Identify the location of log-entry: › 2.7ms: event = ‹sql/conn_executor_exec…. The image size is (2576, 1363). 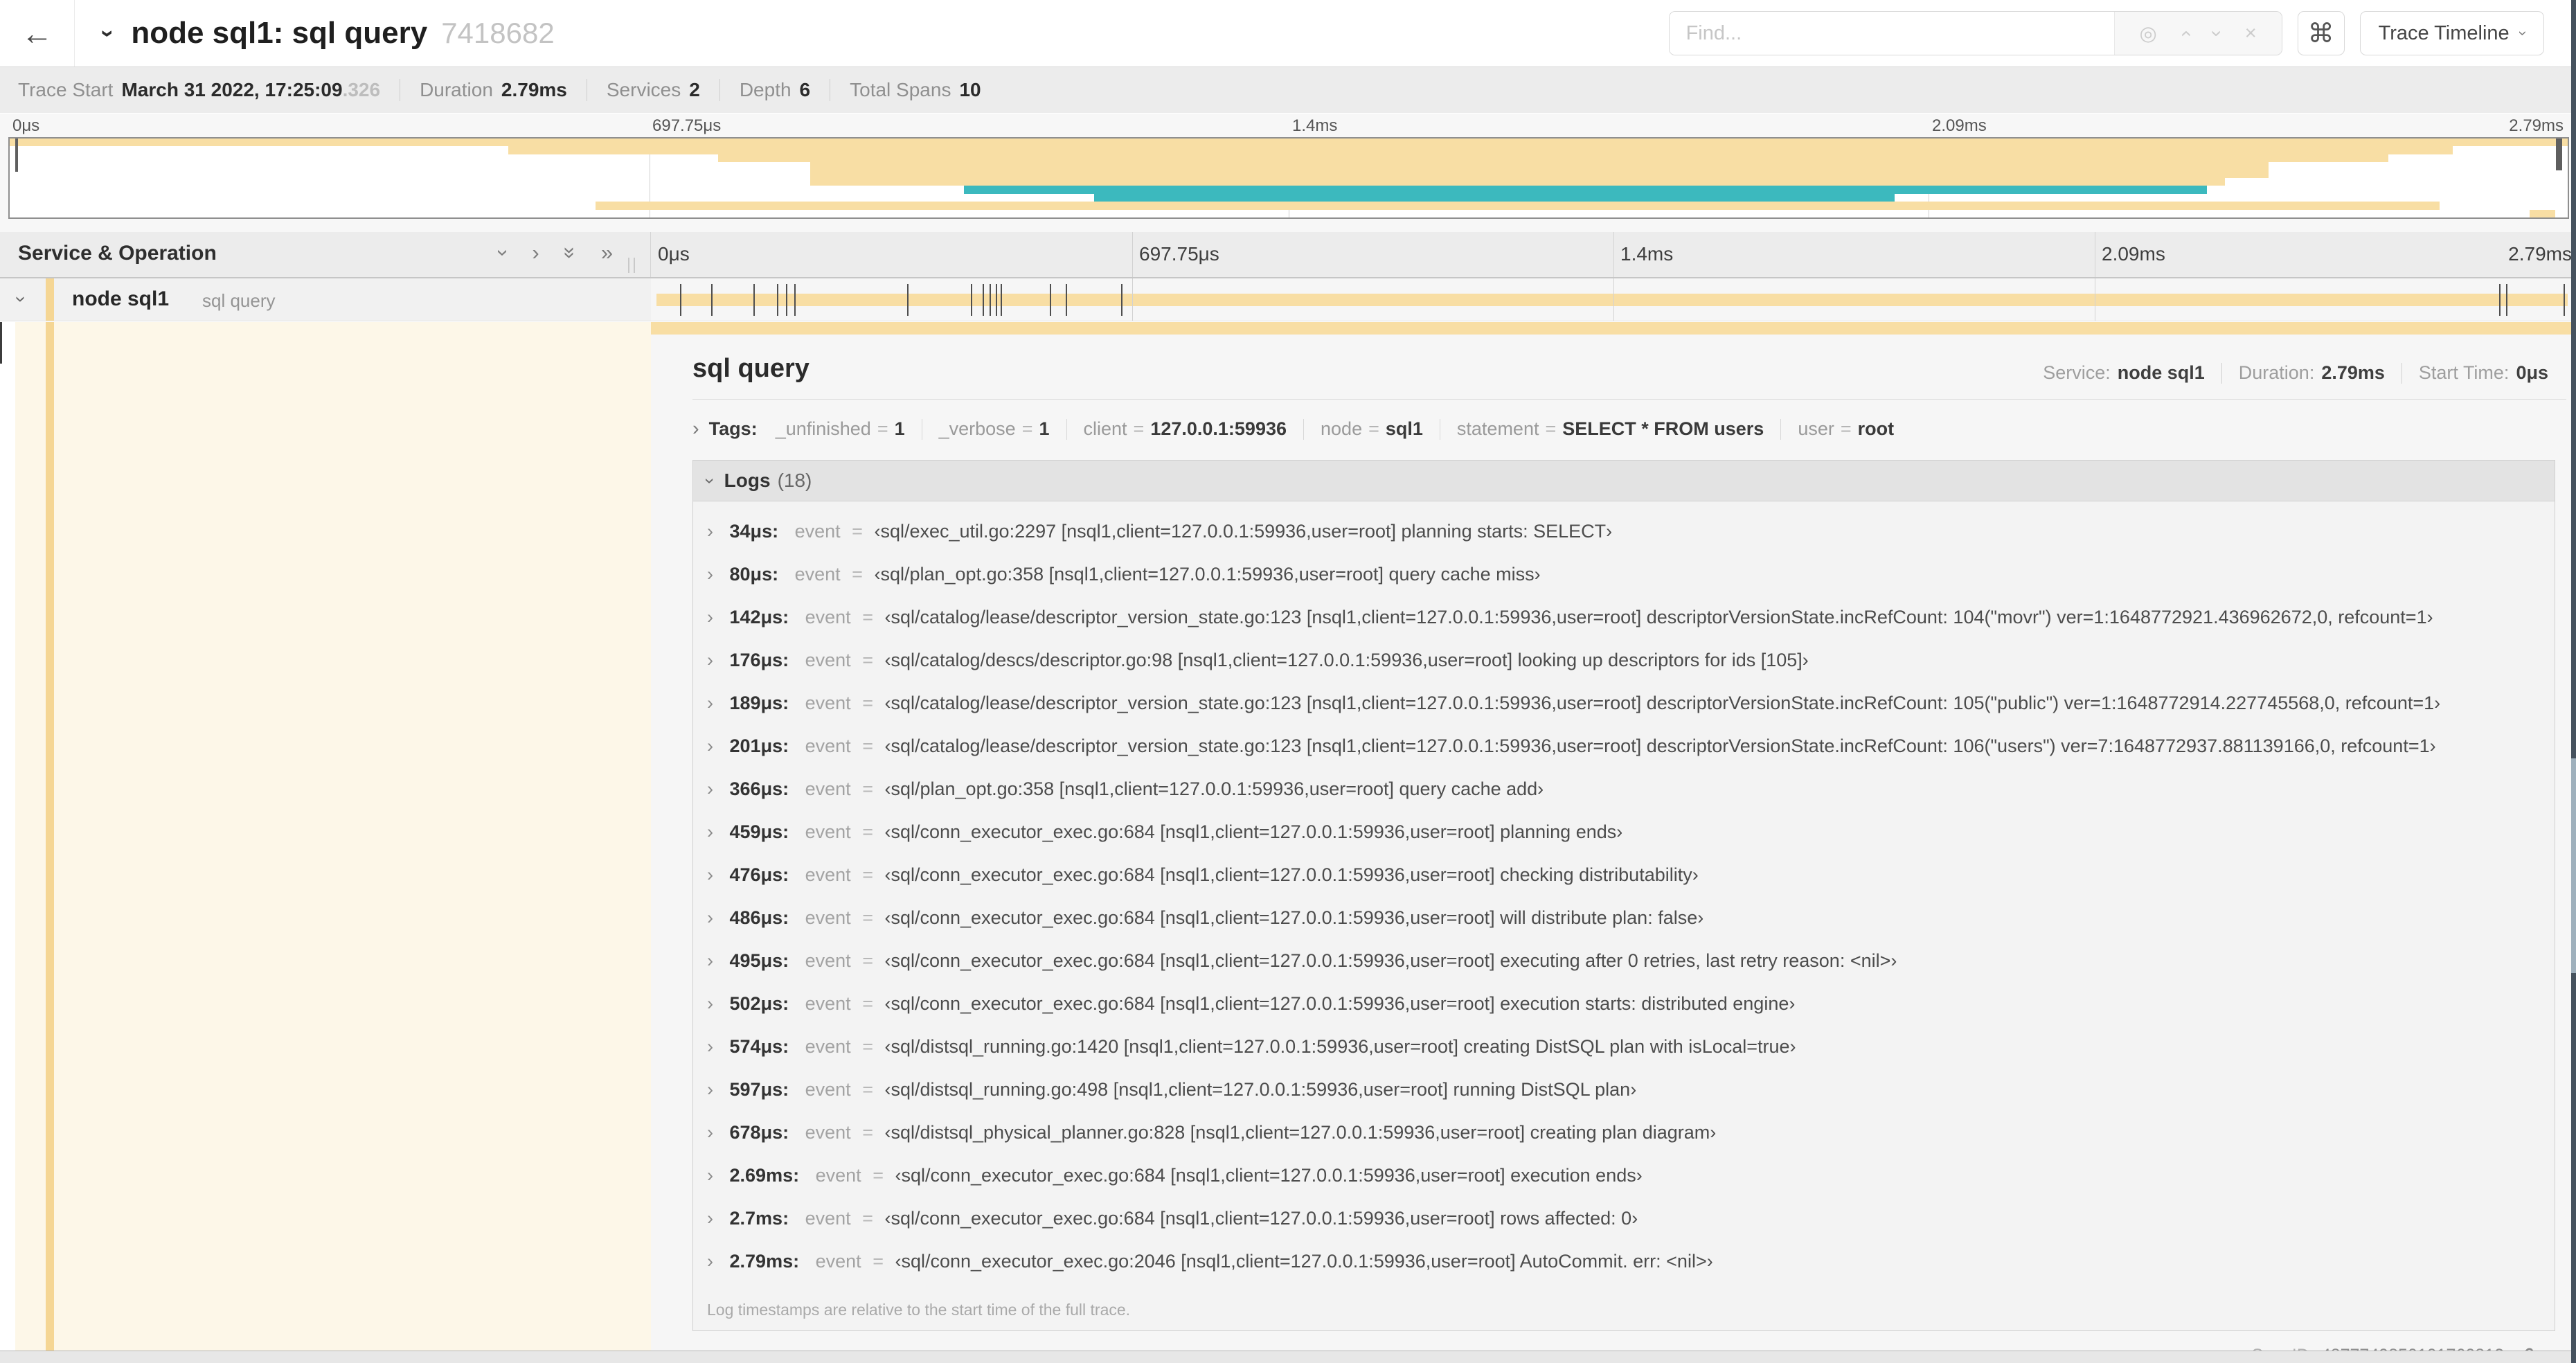
(1624, 1218).